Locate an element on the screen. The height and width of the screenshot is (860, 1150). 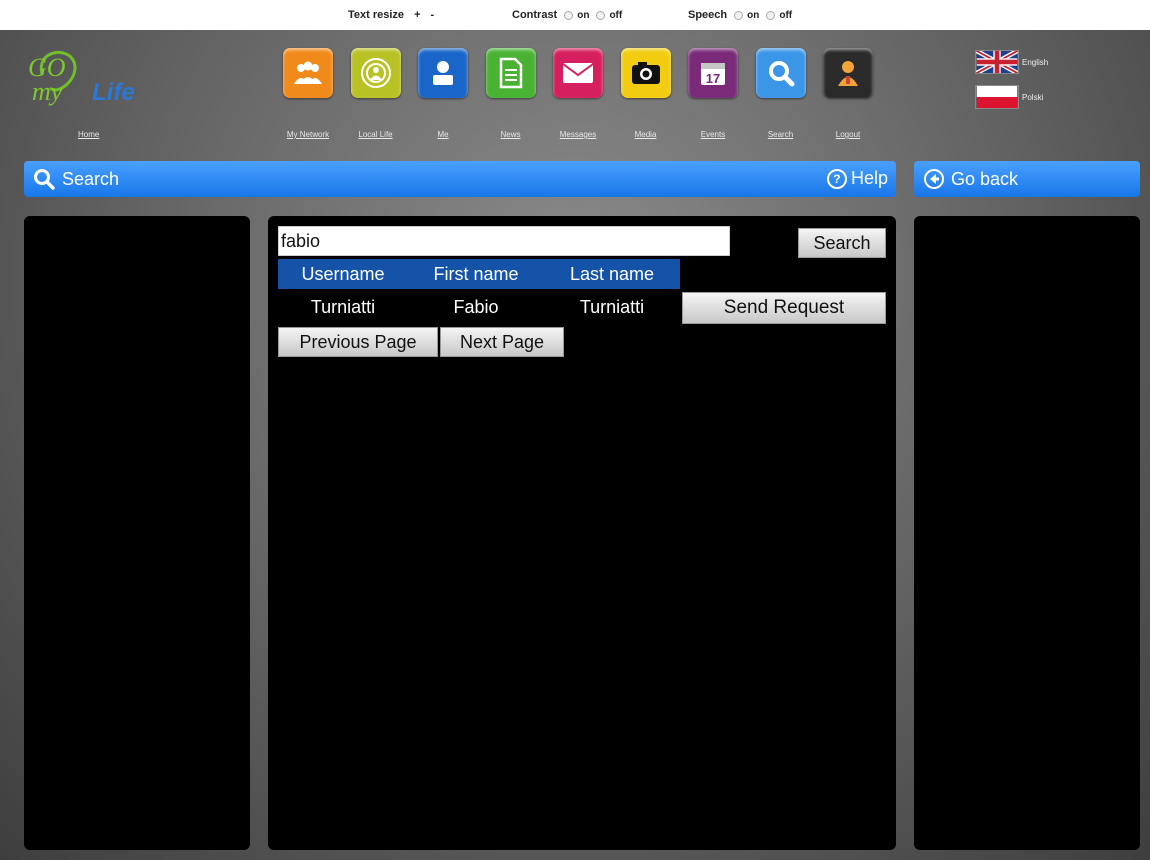
nav-label-my-network: My Network is located at coordinates (308, 134).